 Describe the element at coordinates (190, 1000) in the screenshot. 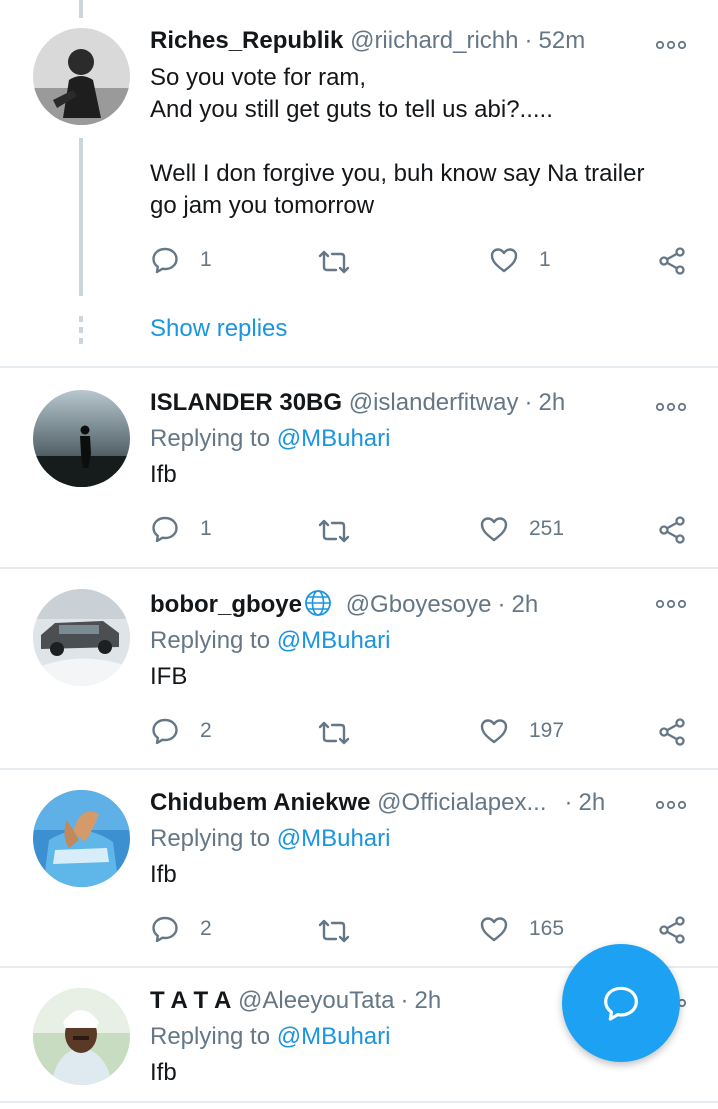

I see `display-name: T A T A` at that location.